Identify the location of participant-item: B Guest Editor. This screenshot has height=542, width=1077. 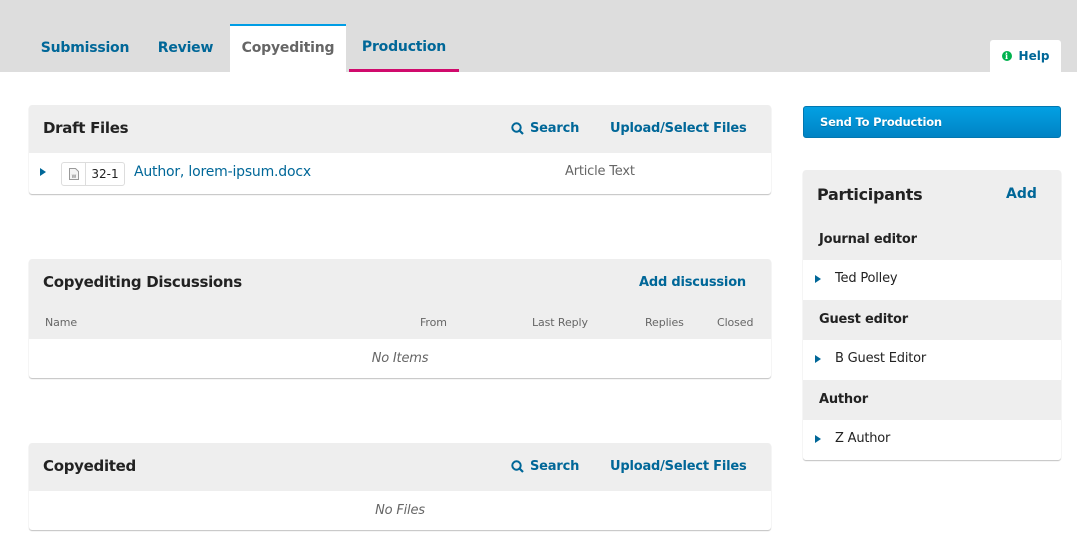
(932, 360).